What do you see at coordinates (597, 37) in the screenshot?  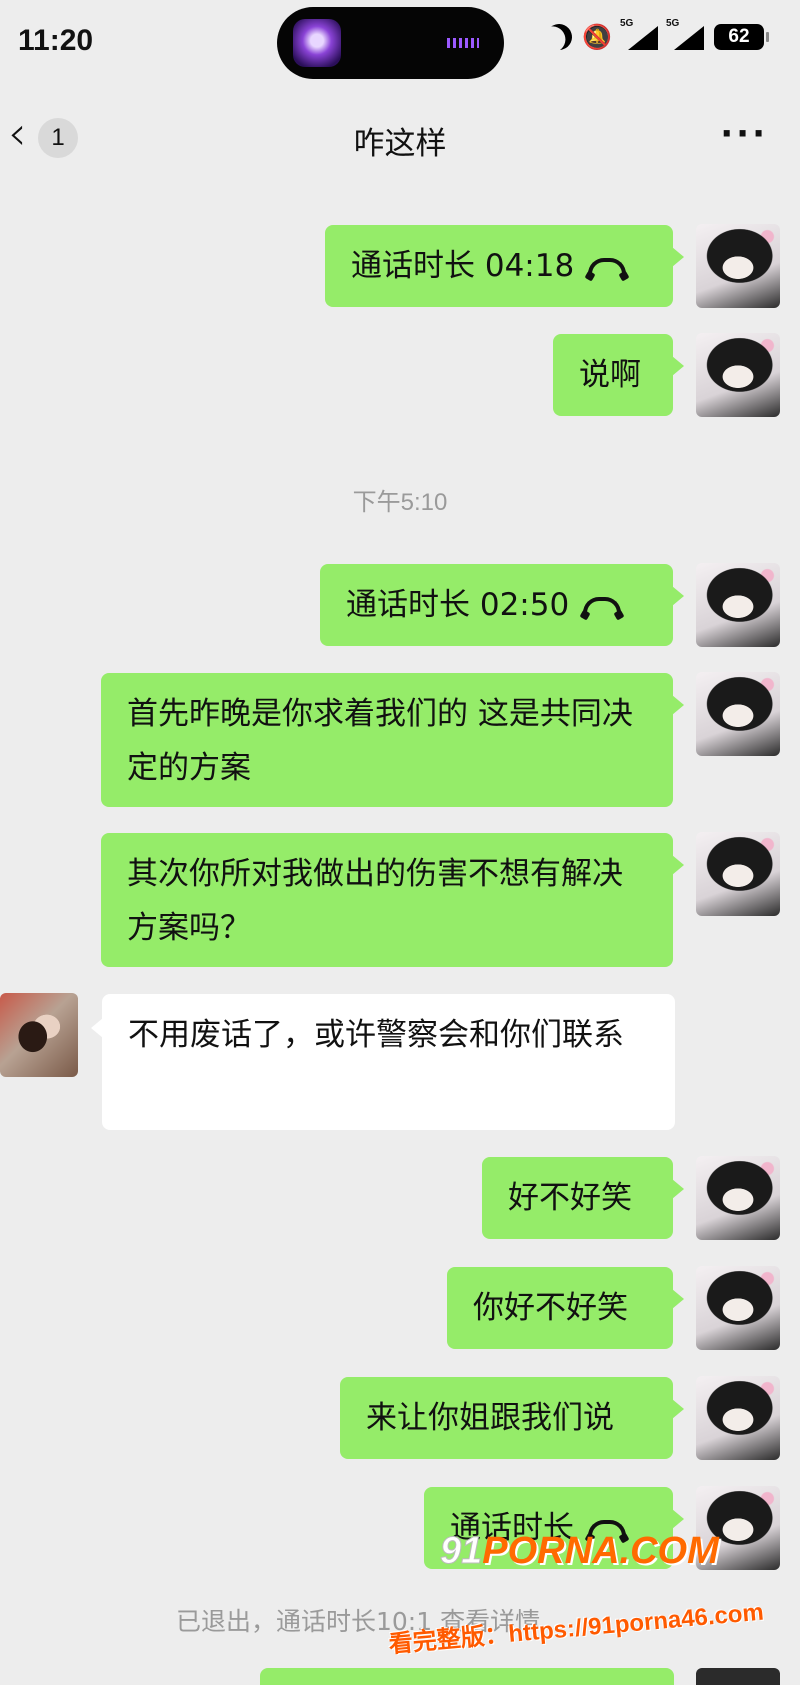 I see `mute-bell-icon: 🔕` at bounding box center [597, 37].